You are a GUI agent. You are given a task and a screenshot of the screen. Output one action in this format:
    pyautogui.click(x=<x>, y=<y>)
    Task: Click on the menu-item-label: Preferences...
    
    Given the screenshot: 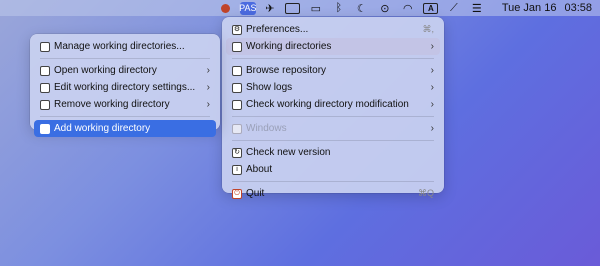 What is the action you would take?
    pyautogui.click(x=277, y=29)
    